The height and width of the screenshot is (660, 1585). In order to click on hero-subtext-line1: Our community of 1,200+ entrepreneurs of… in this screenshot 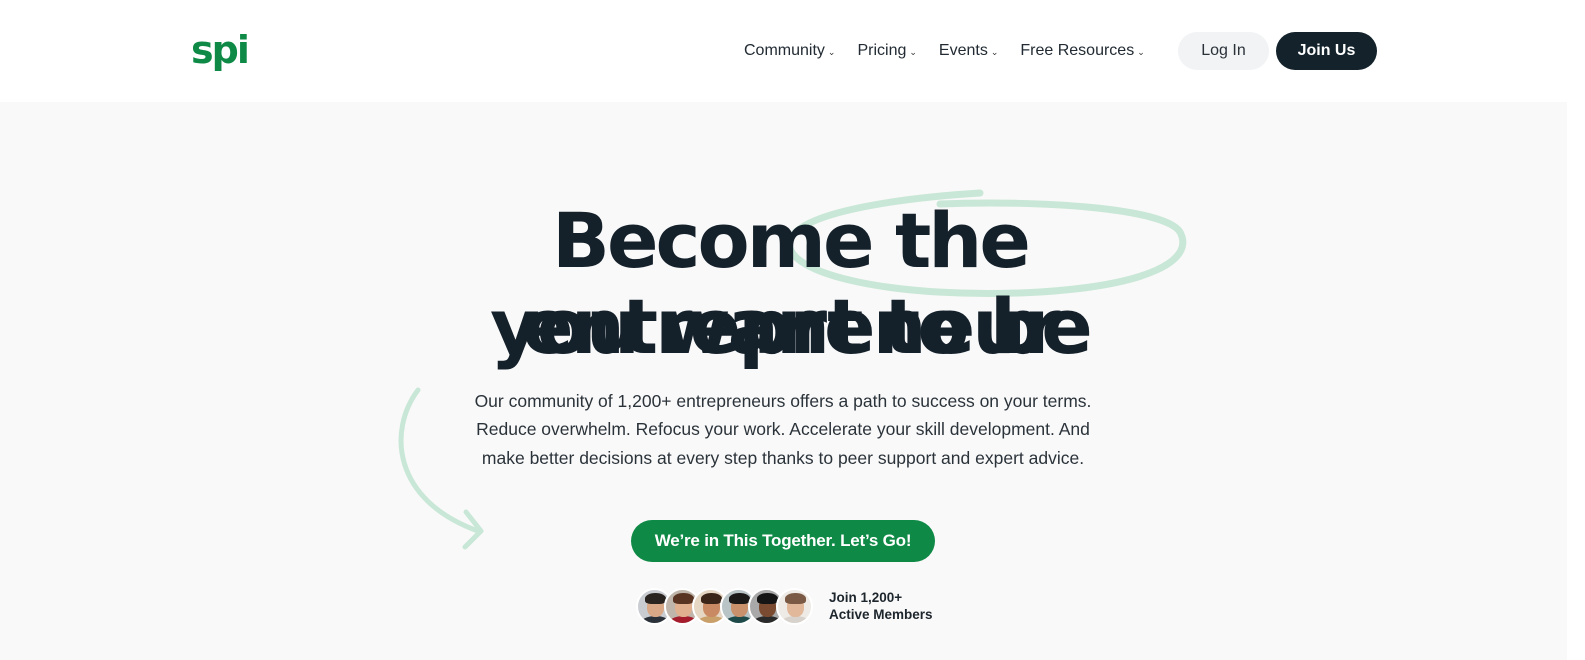, I will do `click(783, 401)`.